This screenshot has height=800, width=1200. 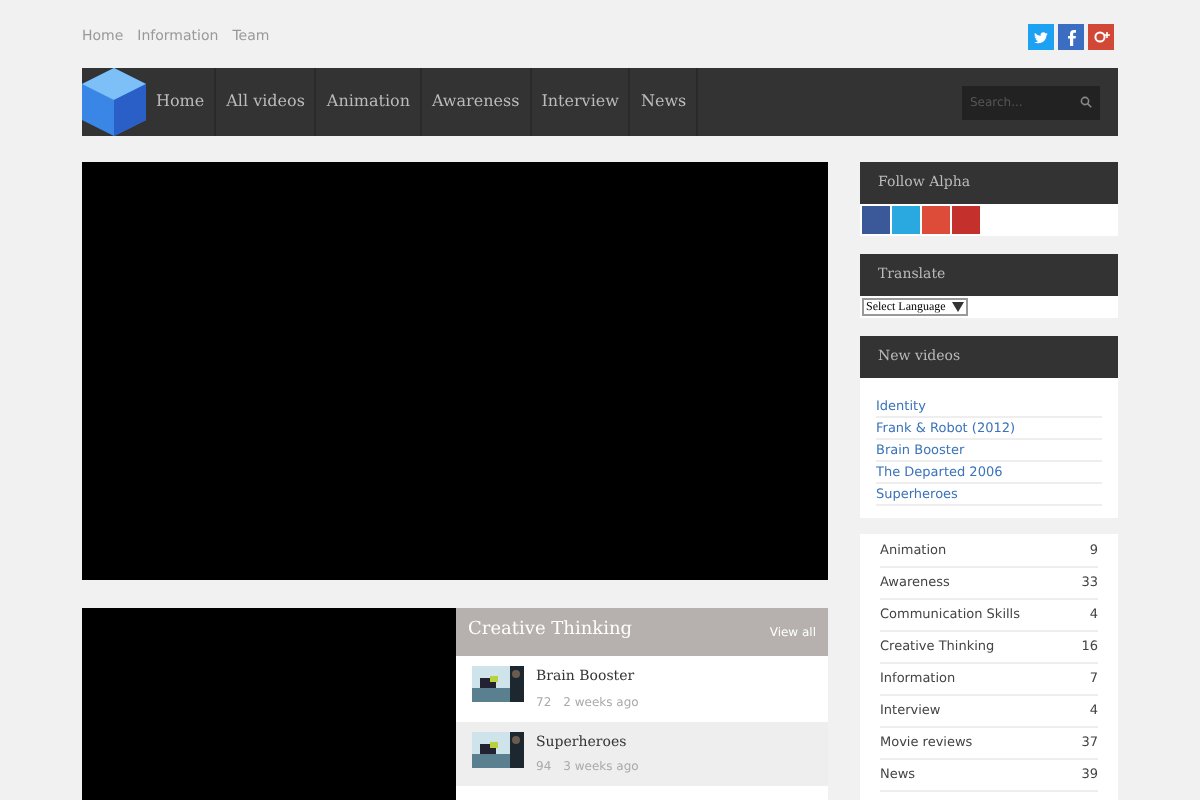 I want to click on nav-item: All videos, so click(x=266, y=102).